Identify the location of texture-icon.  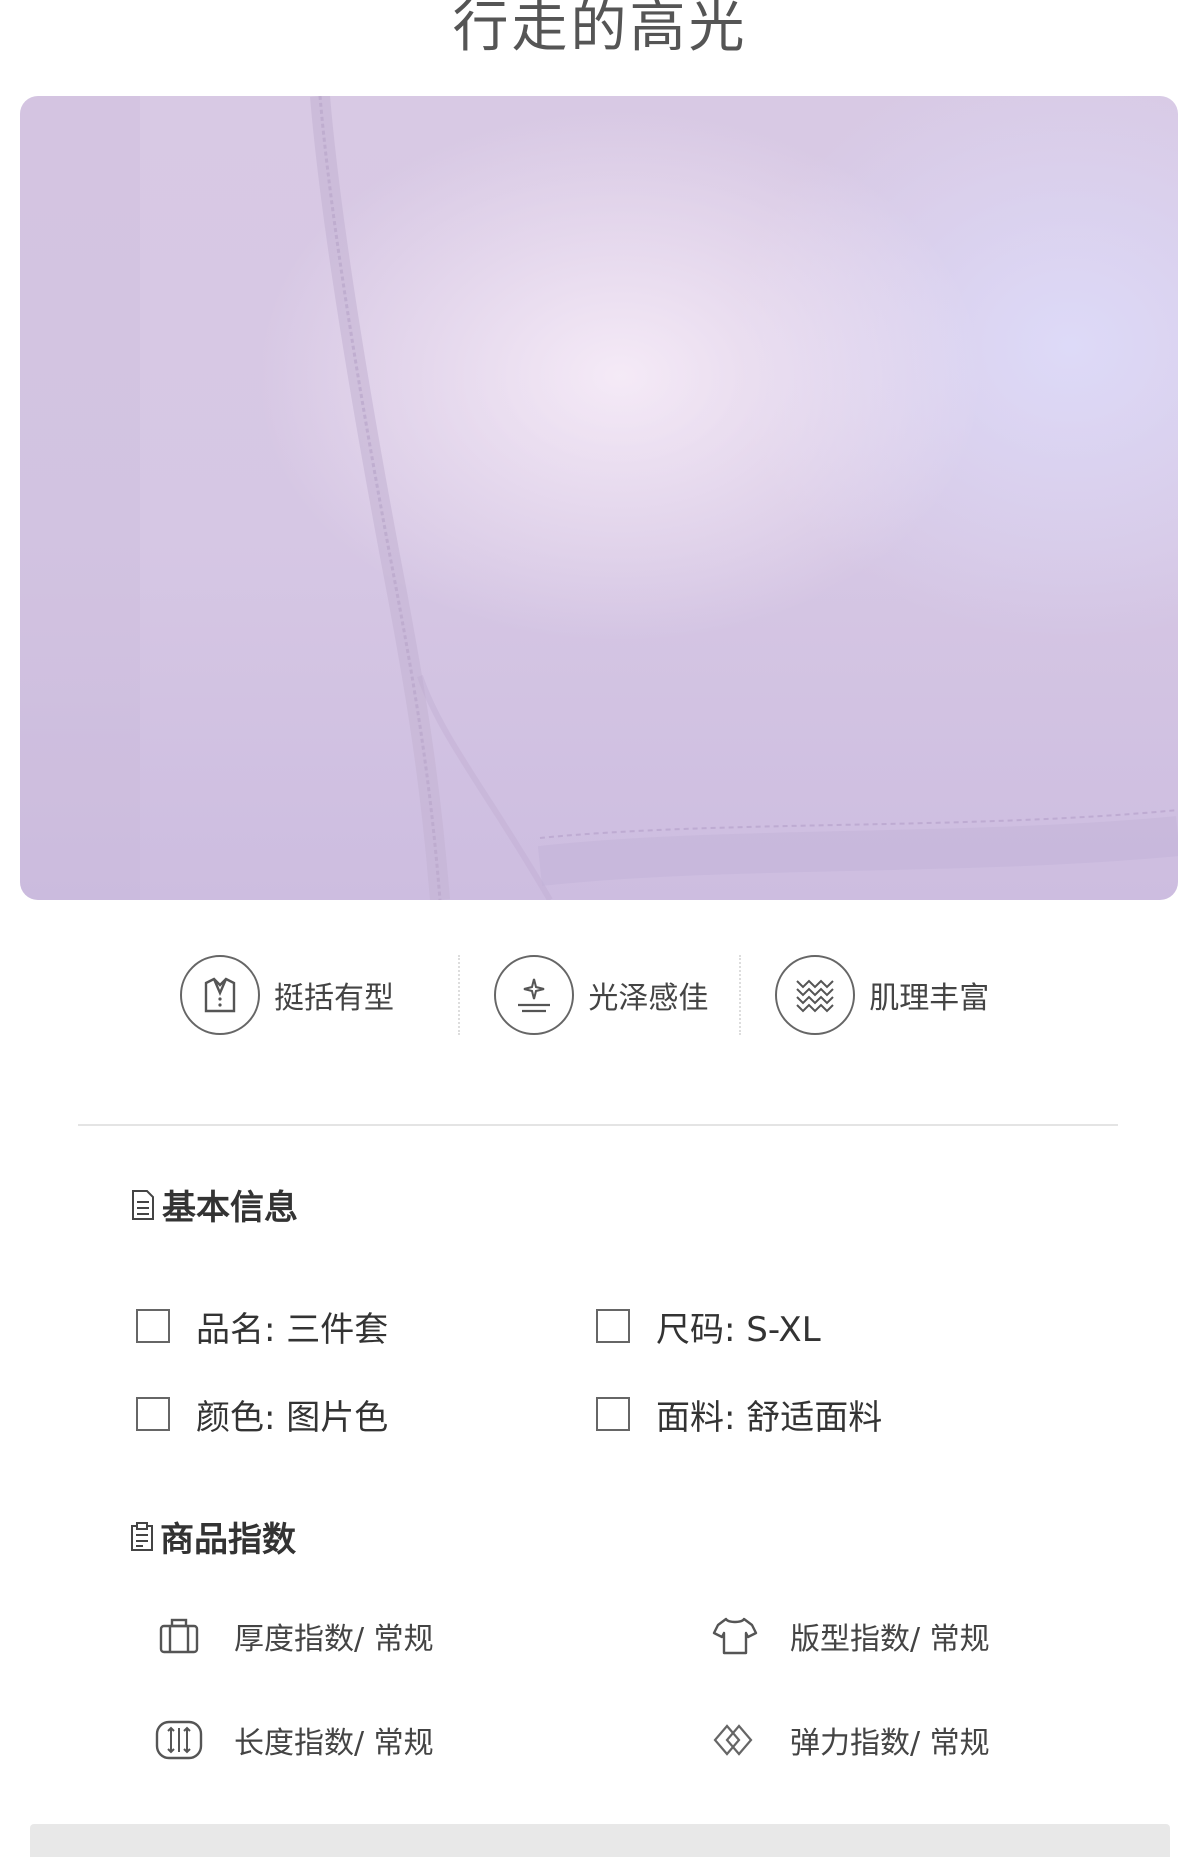
(815, 995).